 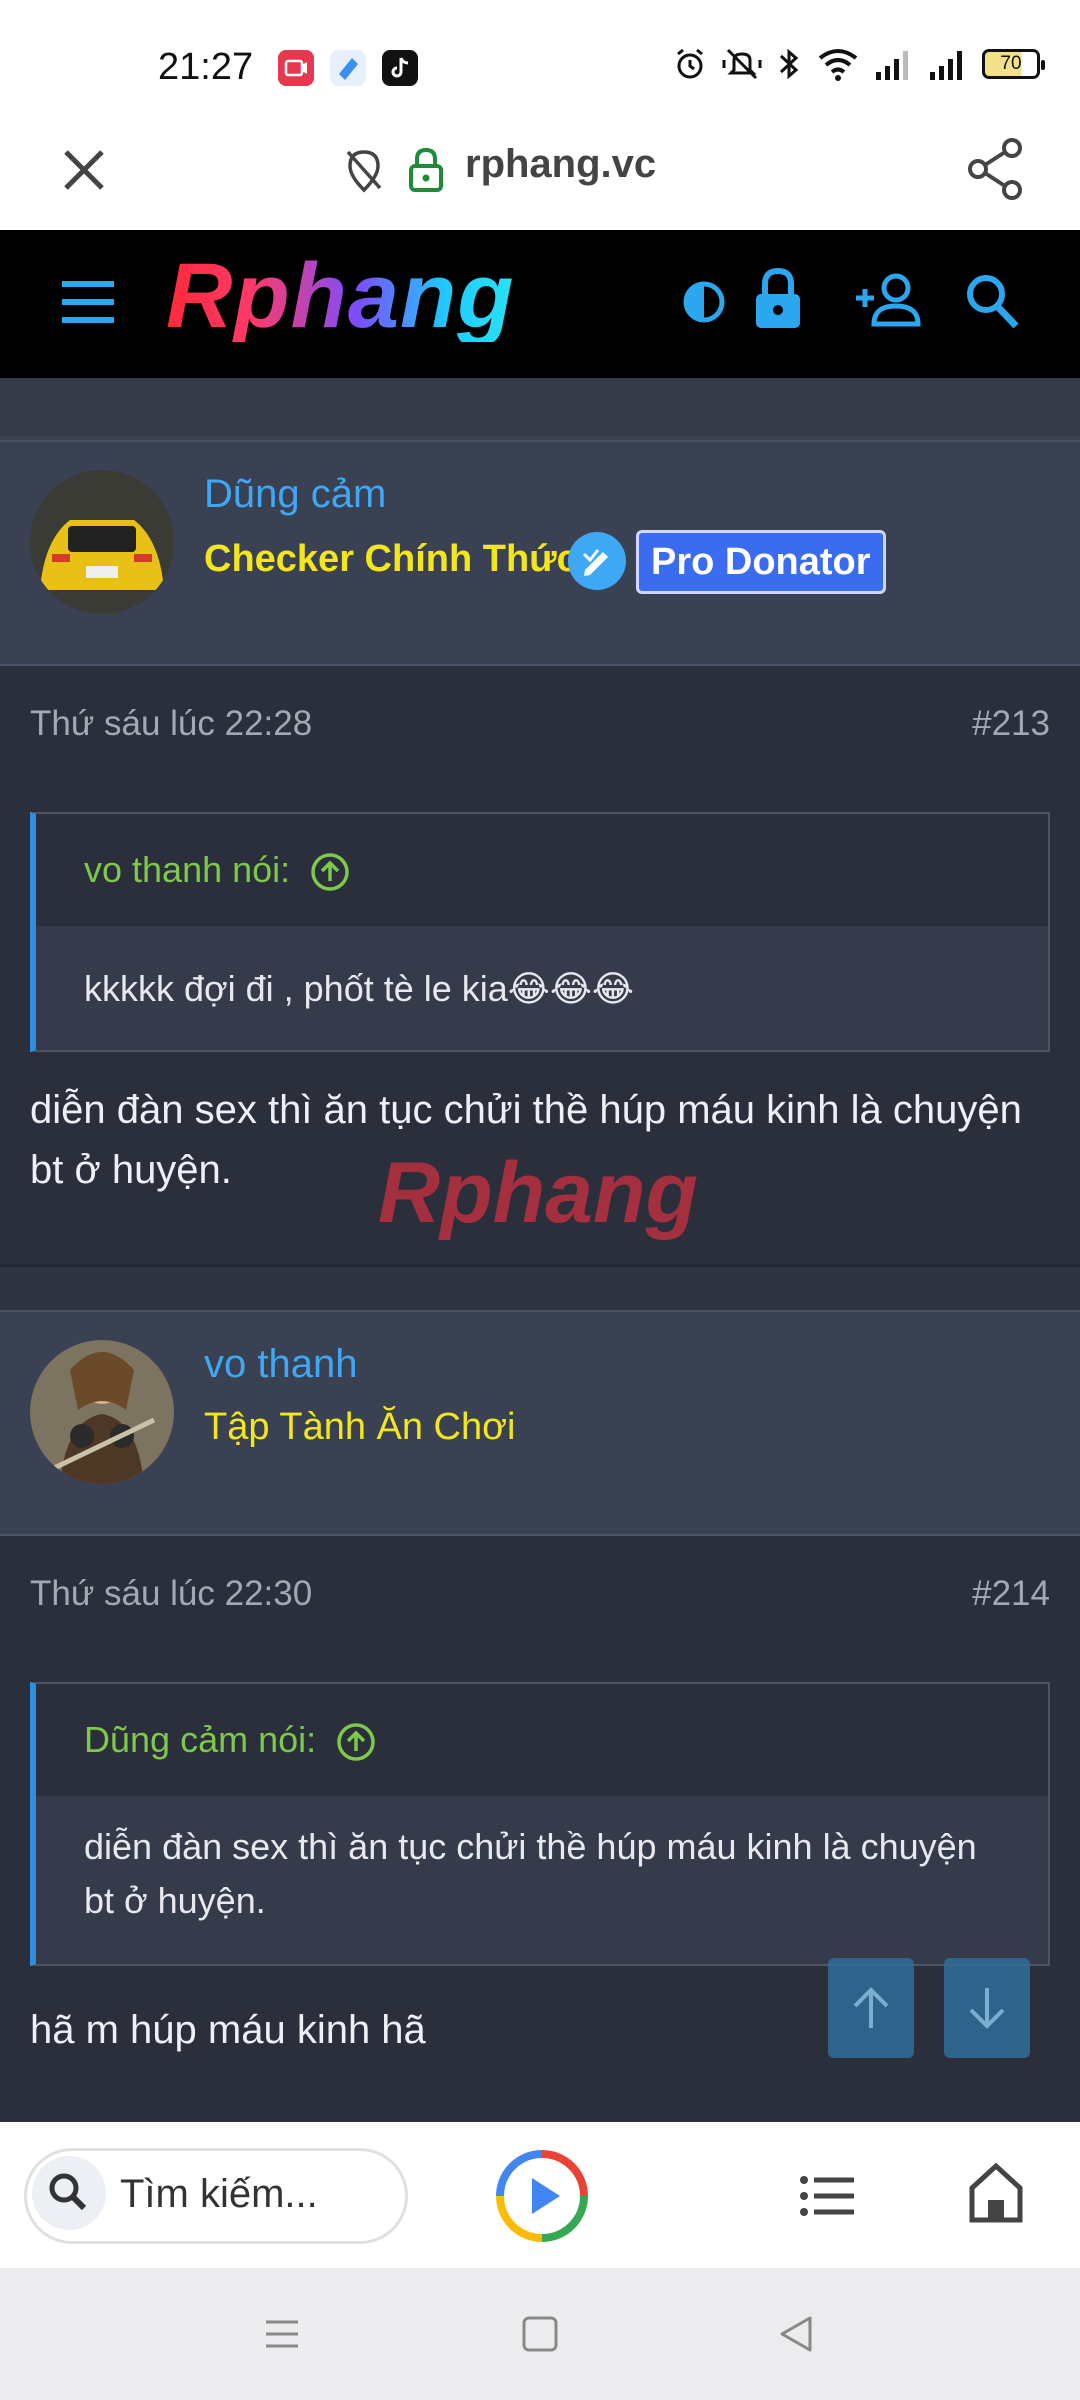 I want to click on battery-indicator: 70, so click(x=1013, y=64).